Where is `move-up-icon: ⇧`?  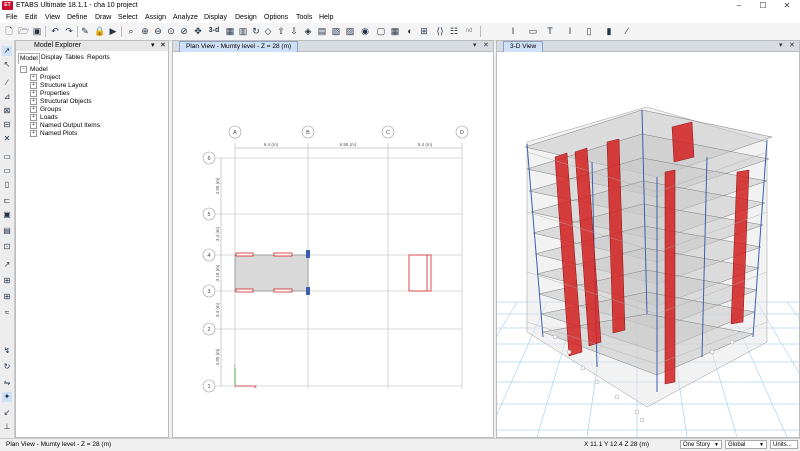
move-up-icon: ⇧ is located at coordinates (281, 31).